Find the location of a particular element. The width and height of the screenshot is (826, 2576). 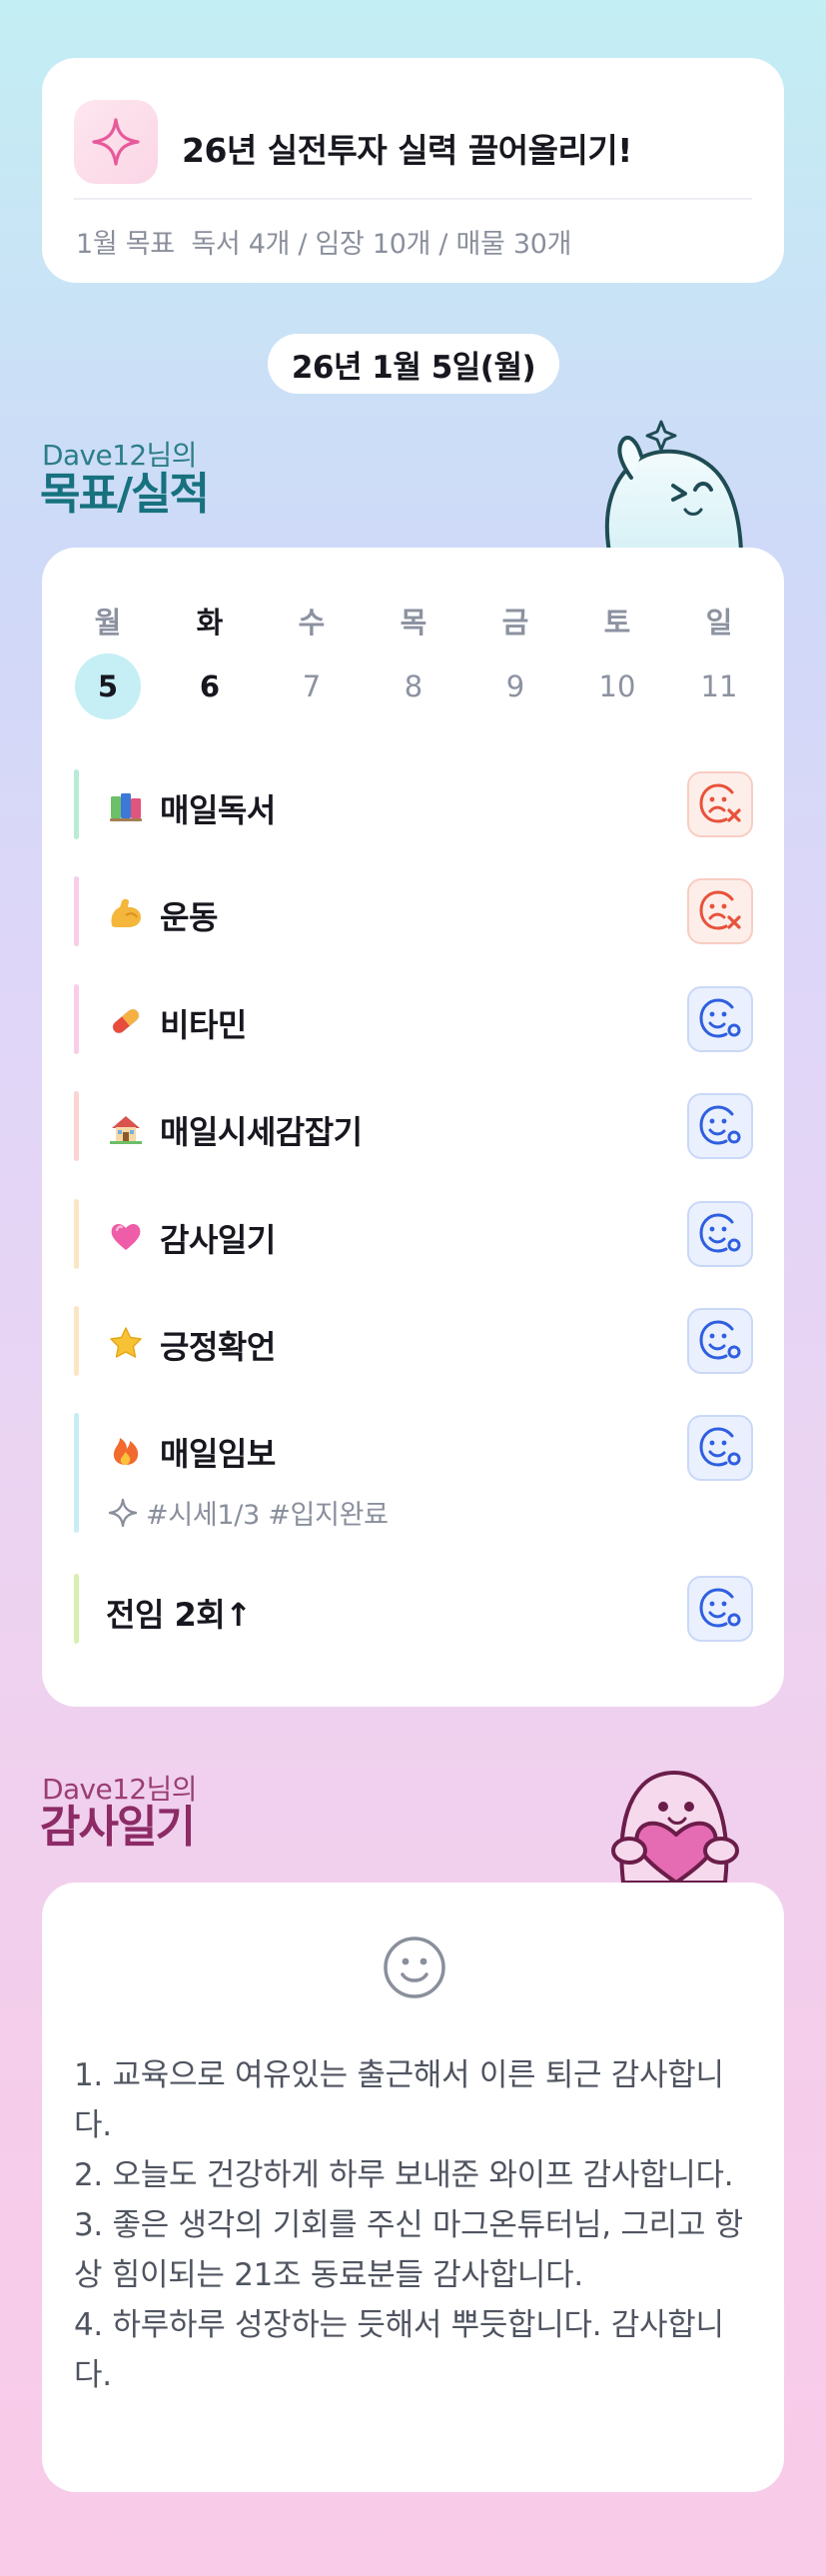

habit-row: 매일임보 is located at coordinates (413, 1473).